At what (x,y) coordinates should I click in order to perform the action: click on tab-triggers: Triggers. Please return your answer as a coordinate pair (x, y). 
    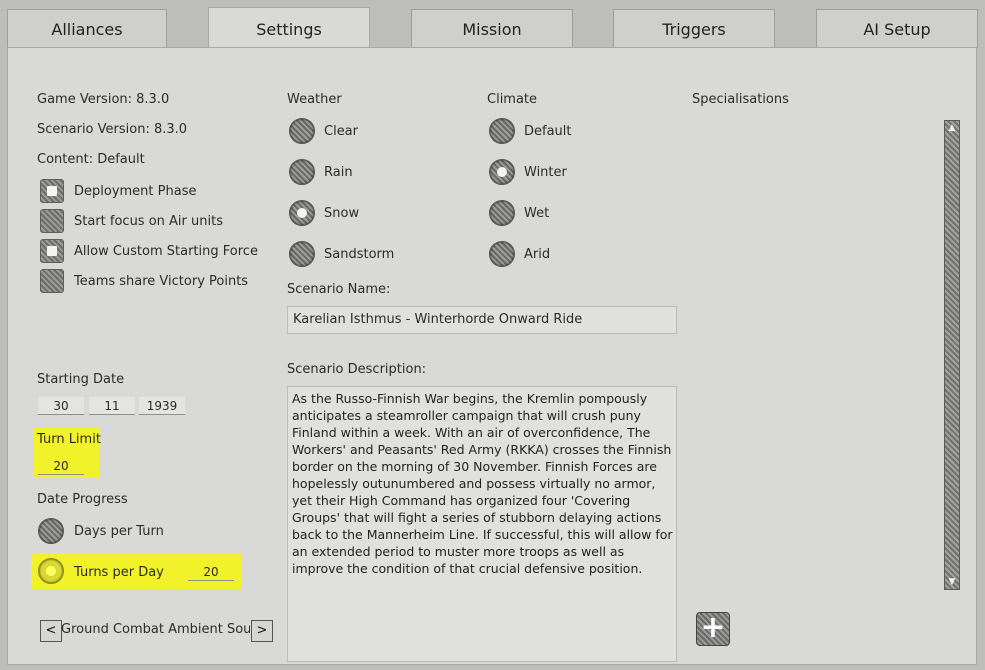
    Looking at the image, I should click on (694, 28).